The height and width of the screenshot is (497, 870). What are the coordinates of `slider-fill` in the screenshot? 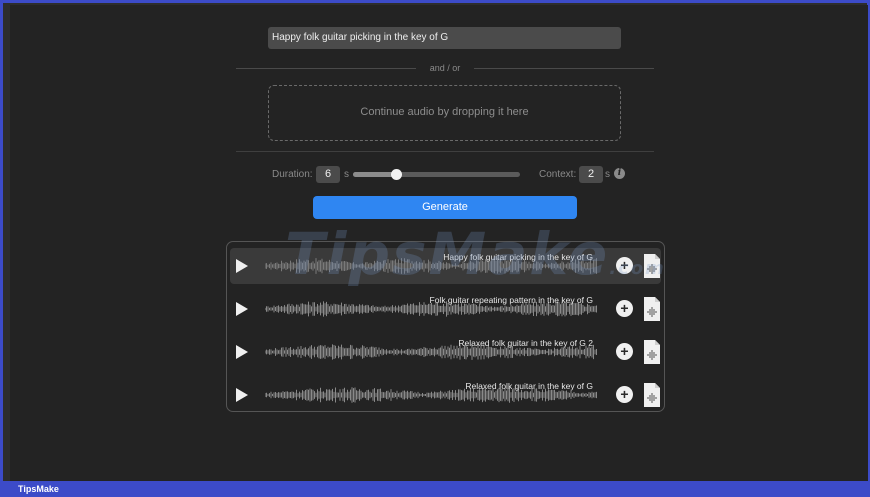 It's located at (375, 174).